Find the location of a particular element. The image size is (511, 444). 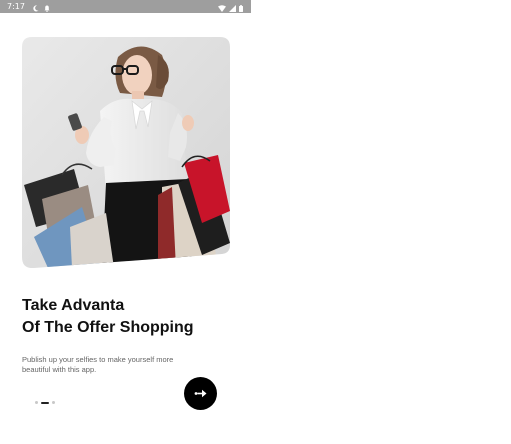

signal-icon is located at coordinates (232, 9).